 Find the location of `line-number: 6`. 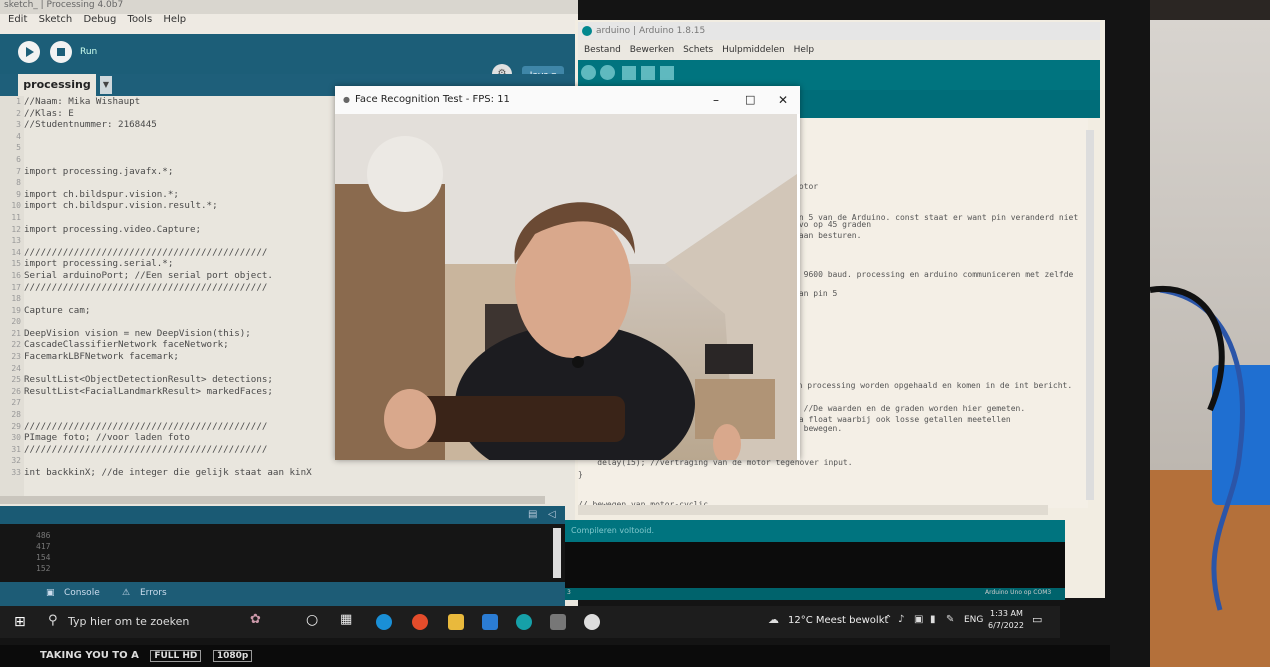

line-number: 6 is located at coordinates (18, 159).